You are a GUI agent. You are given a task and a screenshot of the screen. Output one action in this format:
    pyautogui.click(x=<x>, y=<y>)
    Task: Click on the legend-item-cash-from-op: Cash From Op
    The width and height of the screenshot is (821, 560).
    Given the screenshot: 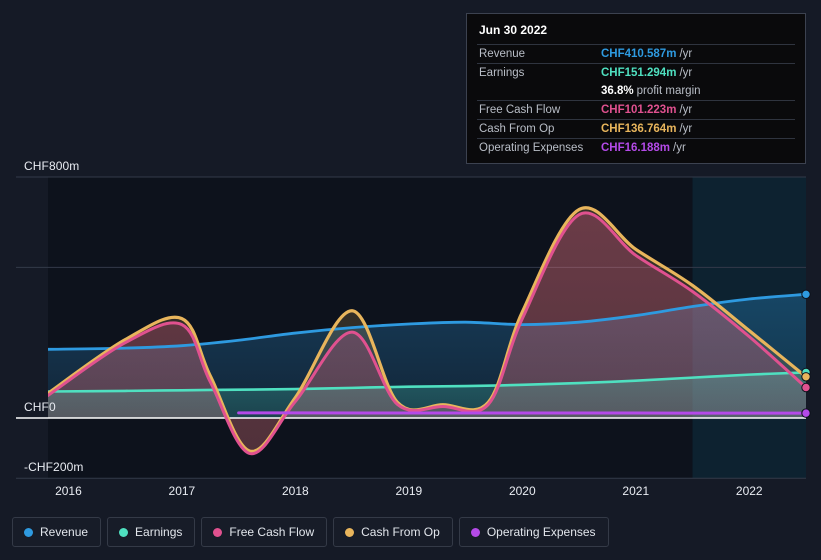 What is the action you would take?
    pyautogui.click(x=393, y=532)
    